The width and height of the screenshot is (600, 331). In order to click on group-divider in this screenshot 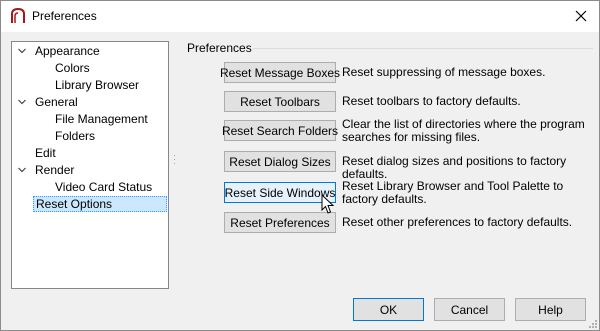, I will do `click(423, 48)`.